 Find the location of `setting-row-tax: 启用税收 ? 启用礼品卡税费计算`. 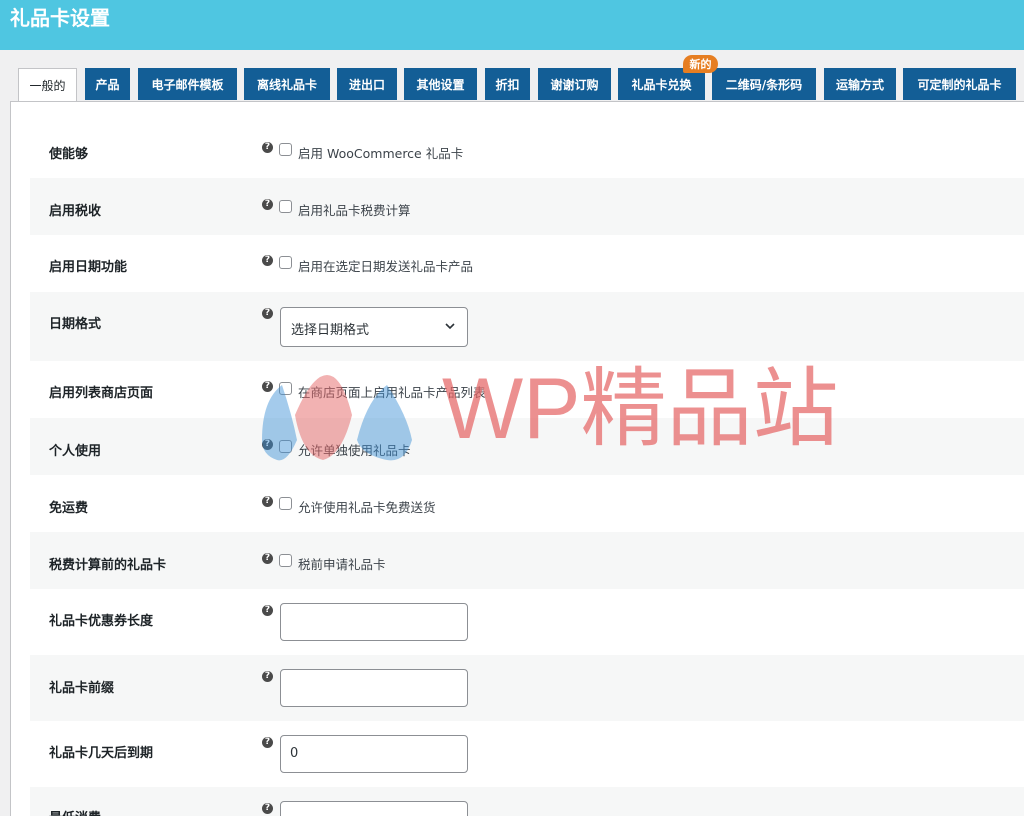

setting-row-tax: 启用税收 ? 启用礼品卡税费计算 is located at coordinates (527, 206).